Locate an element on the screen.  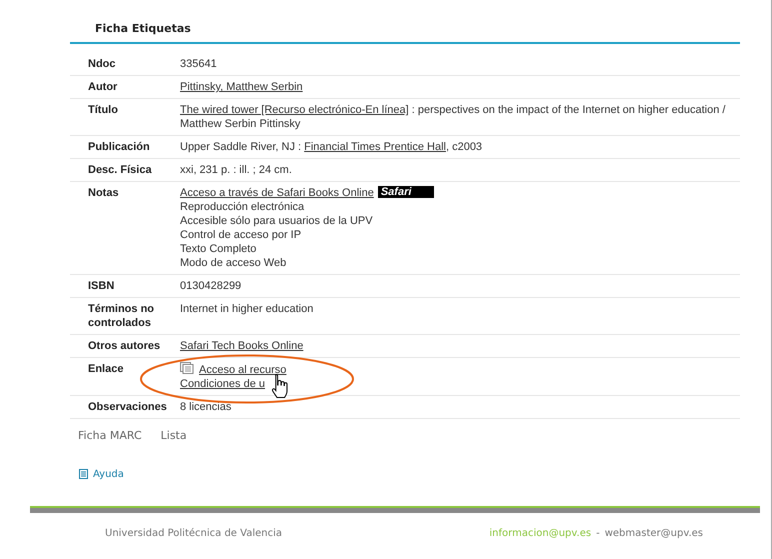
field-value: 8 licencias is located at coordinates (206, 407).